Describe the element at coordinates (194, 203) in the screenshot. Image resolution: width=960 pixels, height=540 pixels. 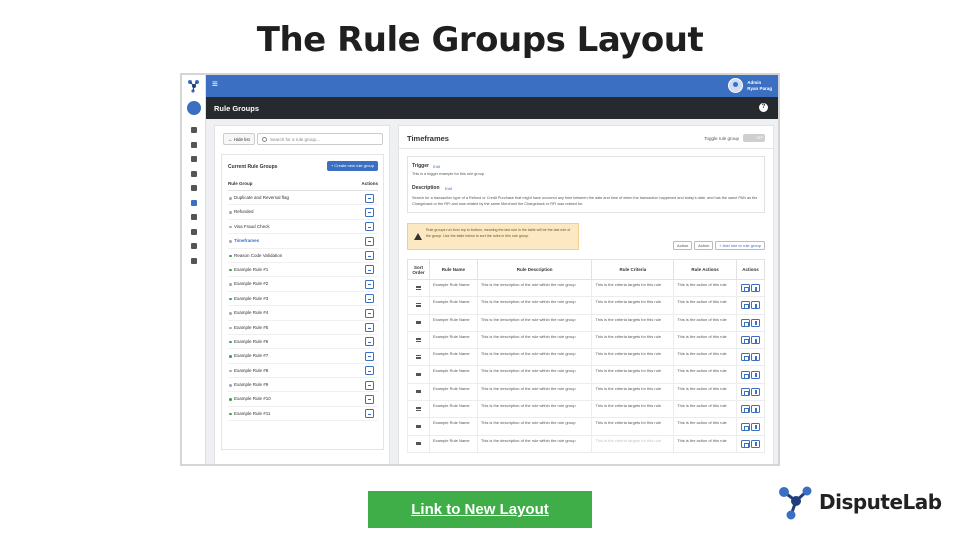
I see `gear-icon` at that location.